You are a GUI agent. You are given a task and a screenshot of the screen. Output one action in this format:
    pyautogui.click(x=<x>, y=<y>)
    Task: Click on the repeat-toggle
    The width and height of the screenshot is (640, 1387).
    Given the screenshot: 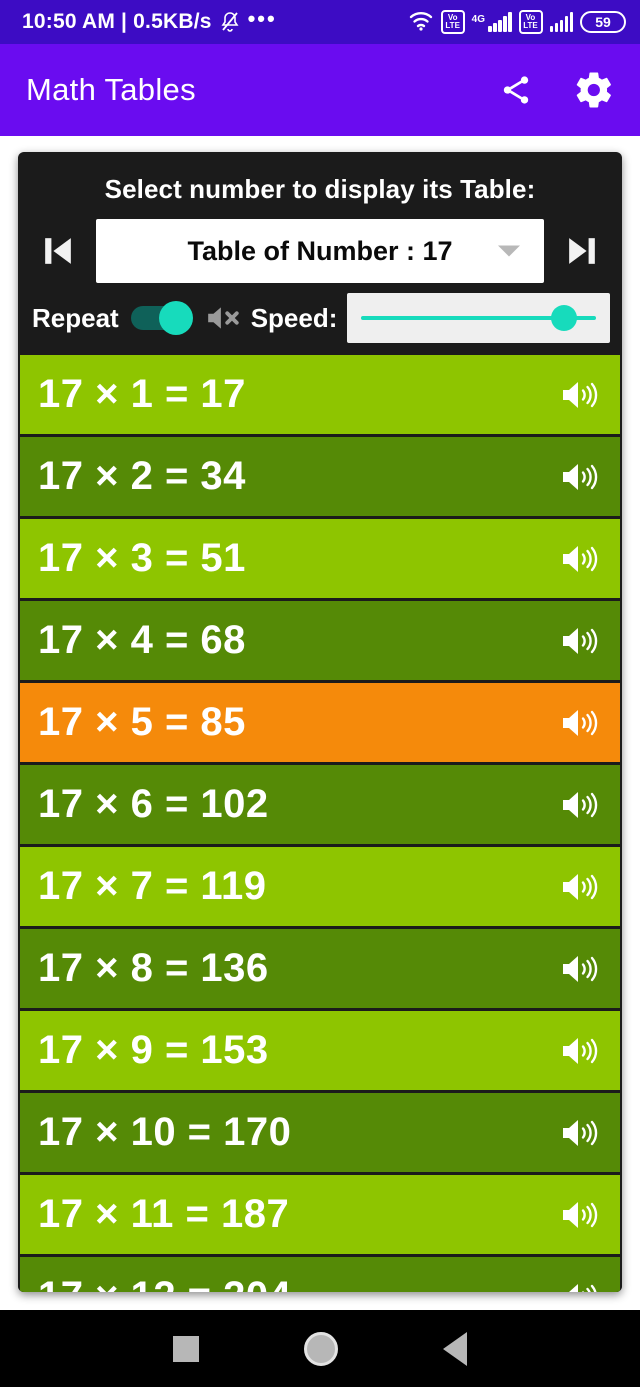 What is the action you would take?
    pyautogui.click(x=161, y=318)
    